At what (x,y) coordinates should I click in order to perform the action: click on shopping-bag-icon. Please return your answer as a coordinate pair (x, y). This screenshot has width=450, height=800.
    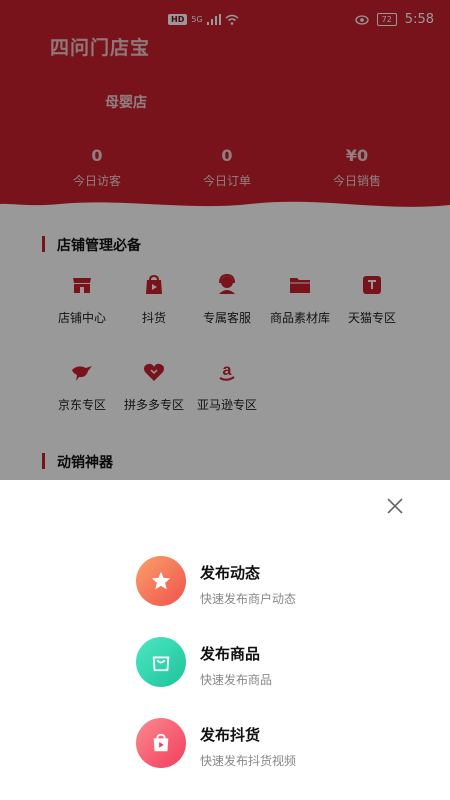
    Looking at the image, I should click on (161, 664).